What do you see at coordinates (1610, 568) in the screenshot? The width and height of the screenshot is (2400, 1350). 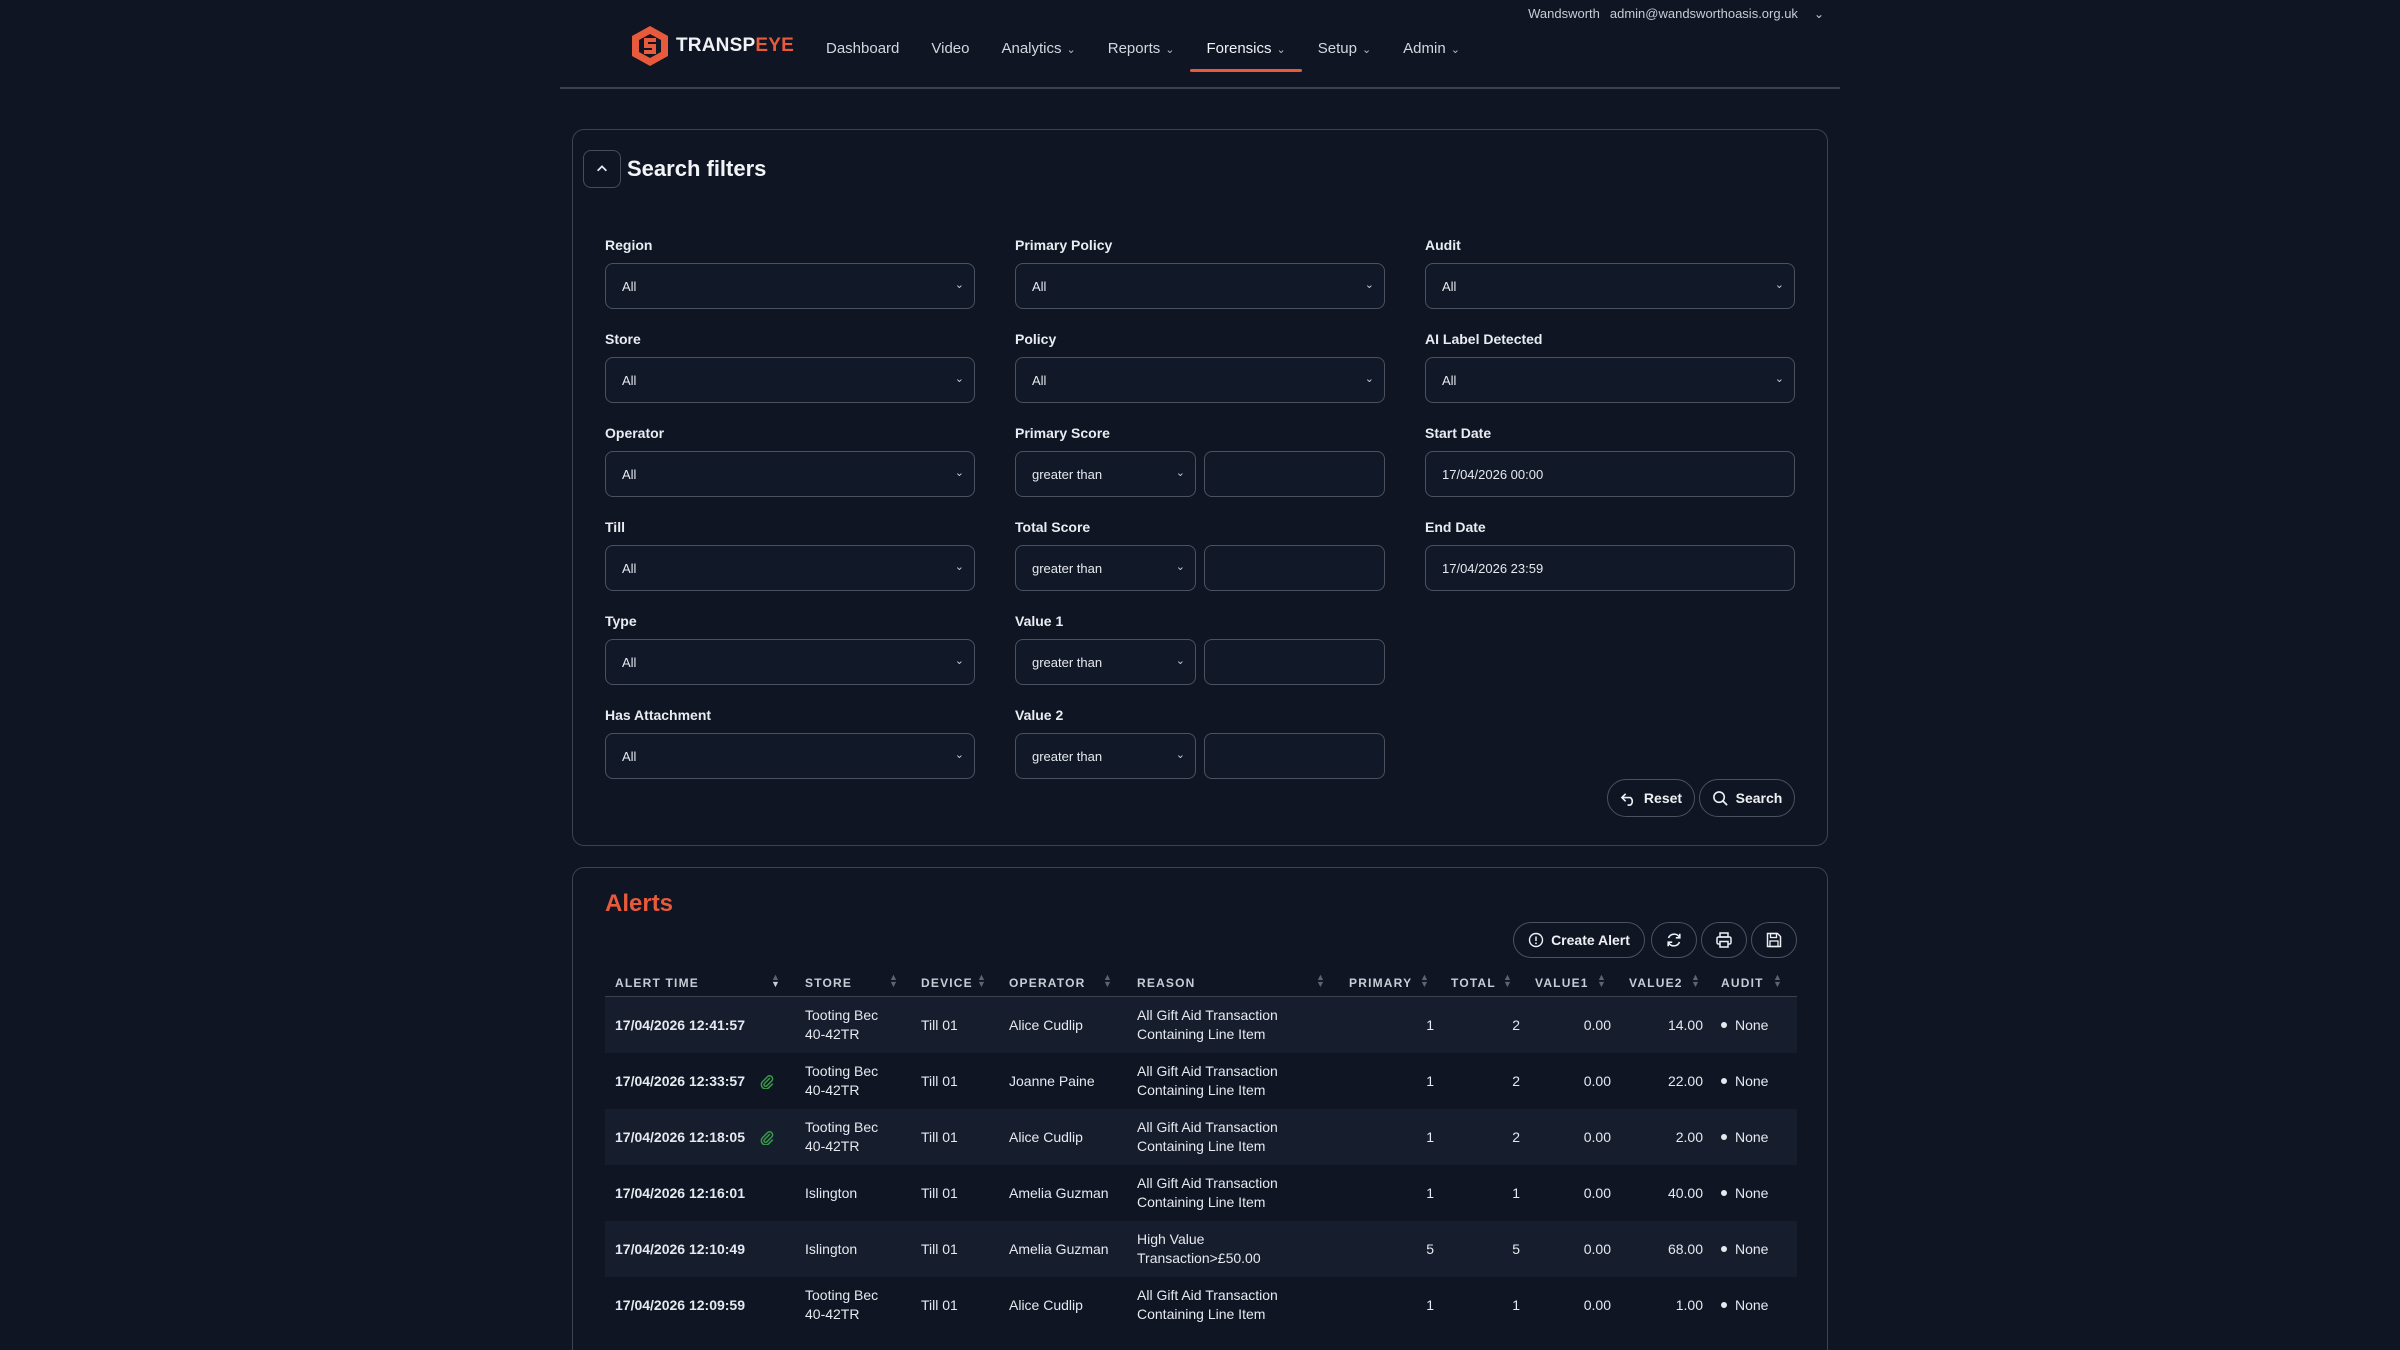 I see `end-date-input: 17/04/2026 23:59` at bounding box center [1610, 568].